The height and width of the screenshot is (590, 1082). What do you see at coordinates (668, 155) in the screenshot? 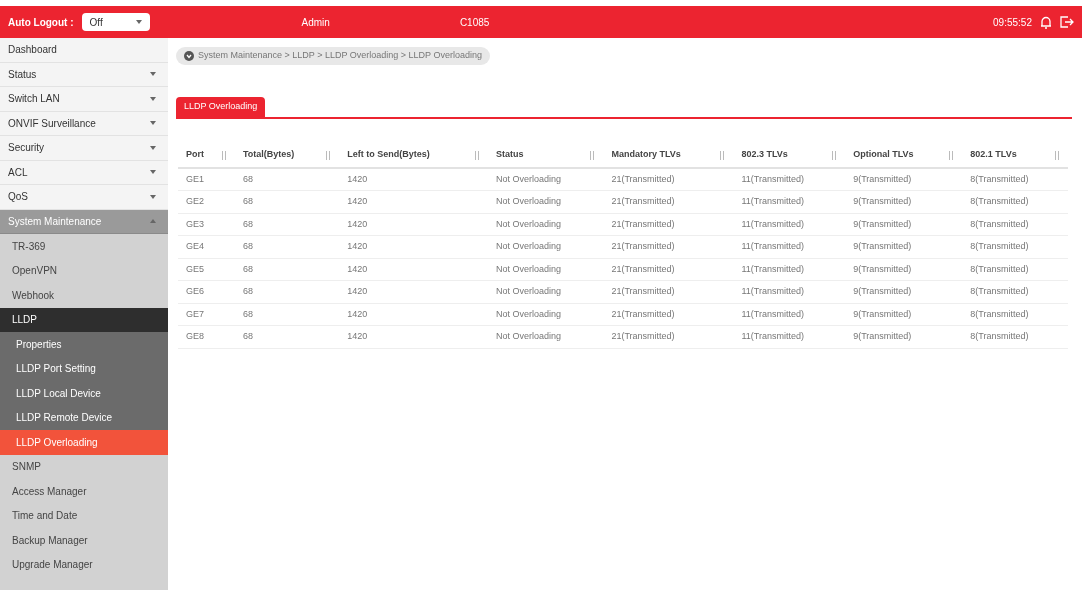
I see `column-header: Mandatory TLVs` at bounding box center [668, 155].